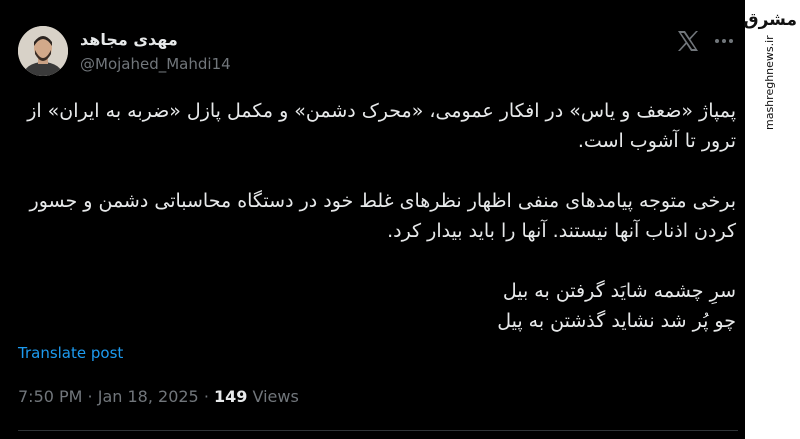 This screenshot has height=439, width=800. Describe the element at coordinates (771, 219) in the screenshot. I see `watermark-strip: مشرق mashreghnews.ir` at that location.